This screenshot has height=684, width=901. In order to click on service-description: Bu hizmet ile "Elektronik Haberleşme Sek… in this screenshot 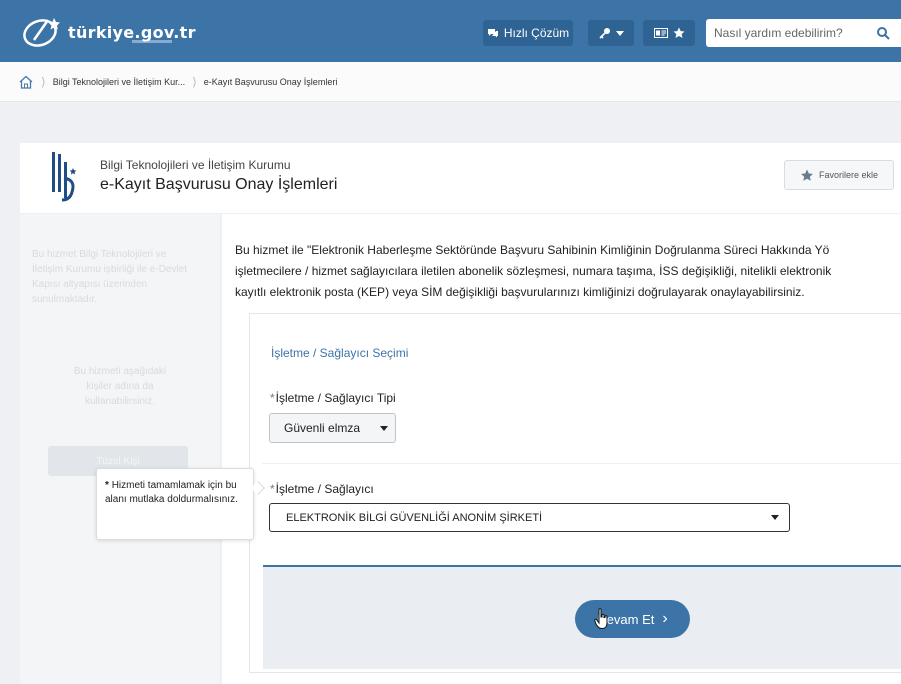, I will do `click(568, 271)`.